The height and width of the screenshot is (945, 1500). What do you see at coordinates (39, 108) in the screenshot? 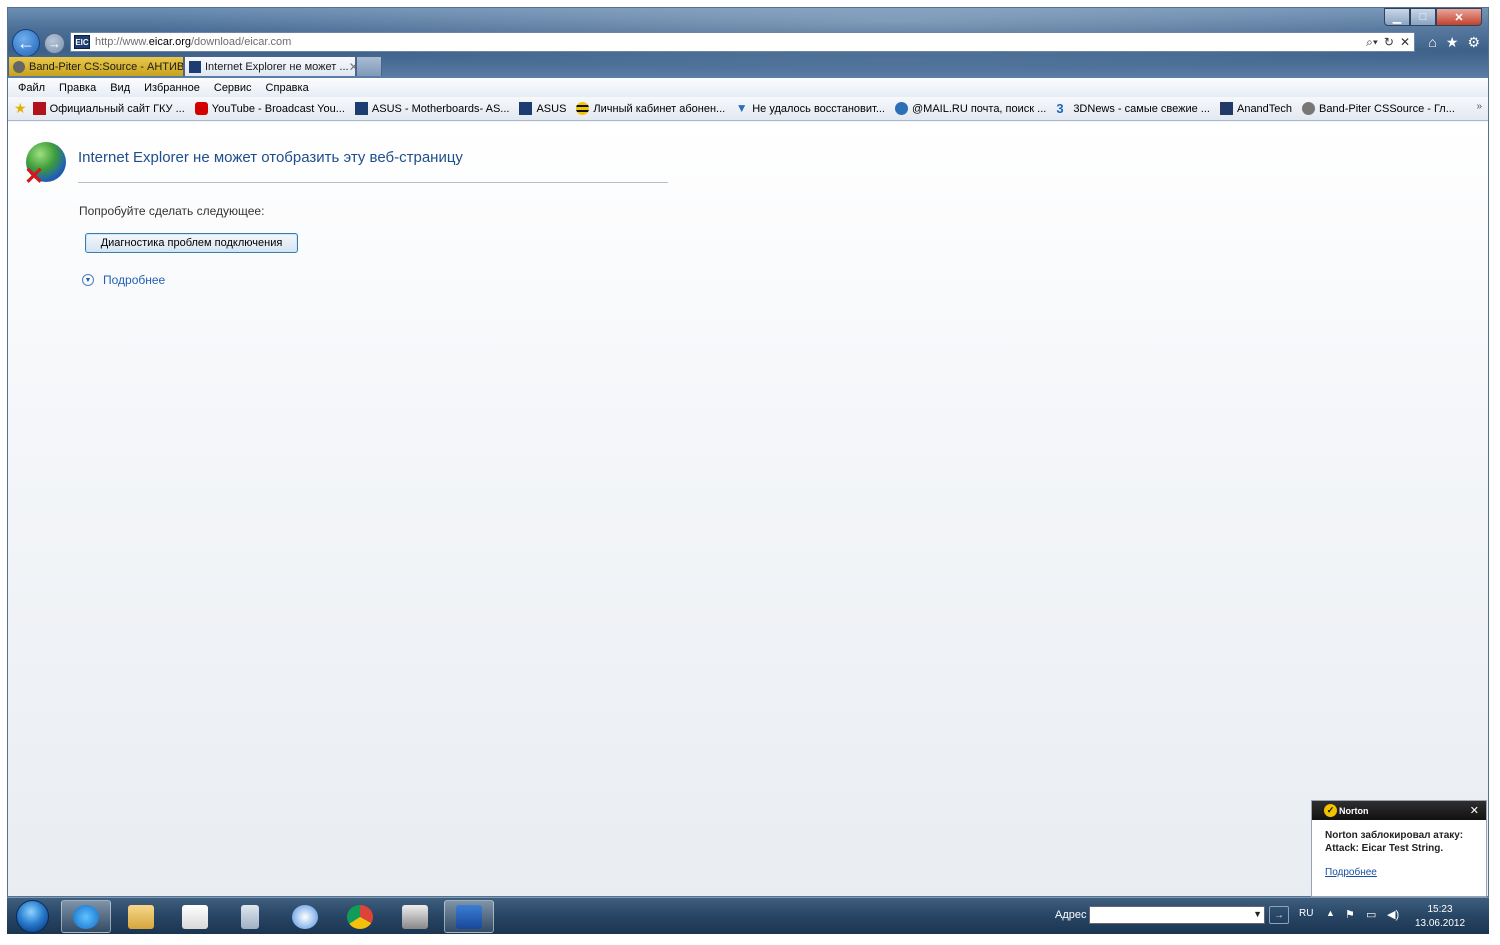
I see `gku-site-icon` at bounding box center [39, 108].